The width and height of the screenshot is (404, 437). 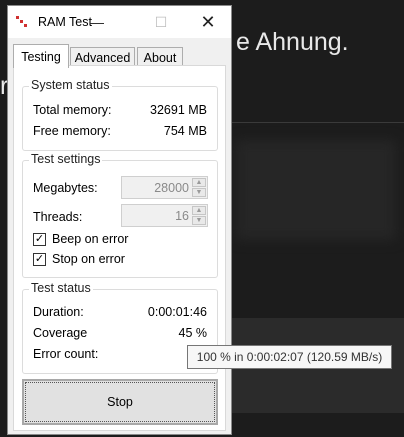 I want to click on threads-up-arrow-icon: ▲, so click(x=199, y=210).